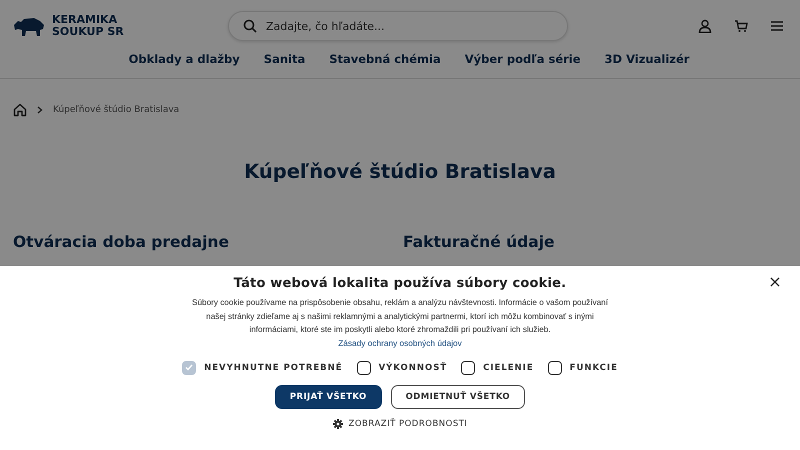  Describe the element at coordinates (594, 367) in the screenshot. I see `checkbox-label: FUNKCIE` at that location.